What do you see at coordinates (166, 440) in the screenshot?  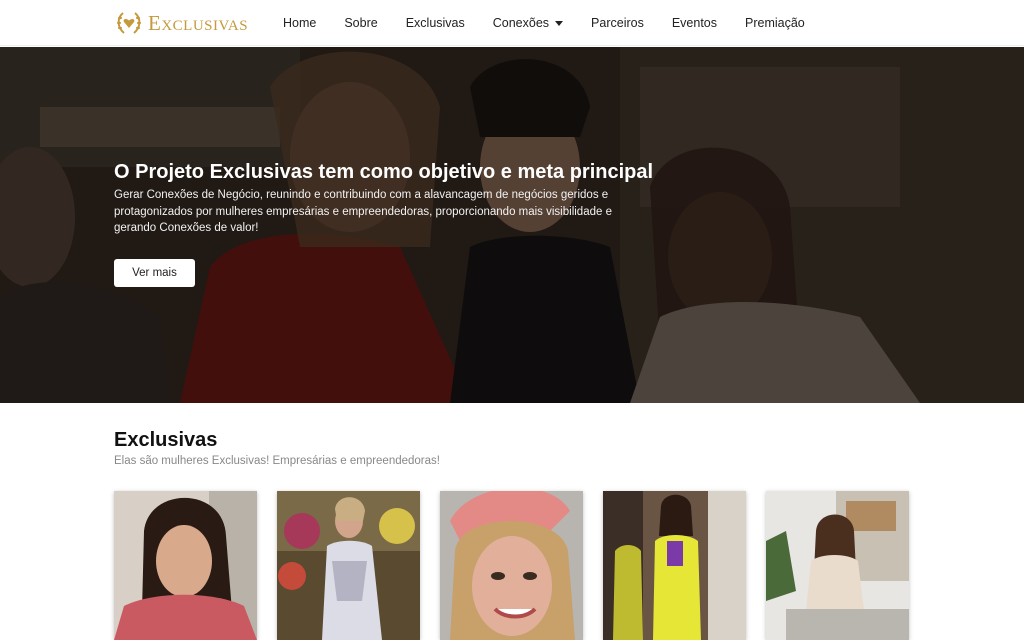 I see `section-title: Exclusivas` at bounding box center [166, 440].